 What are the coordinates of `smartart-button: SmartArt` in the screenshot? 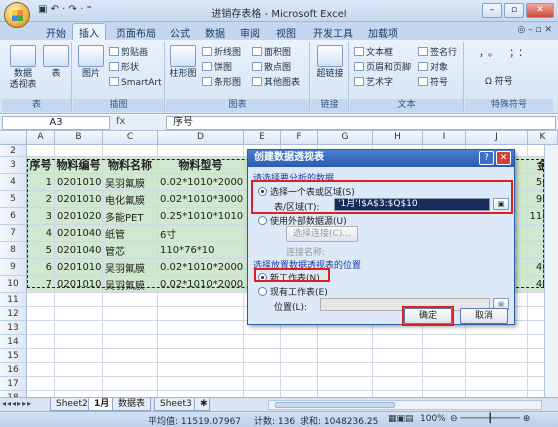 It's located at (135, 83).